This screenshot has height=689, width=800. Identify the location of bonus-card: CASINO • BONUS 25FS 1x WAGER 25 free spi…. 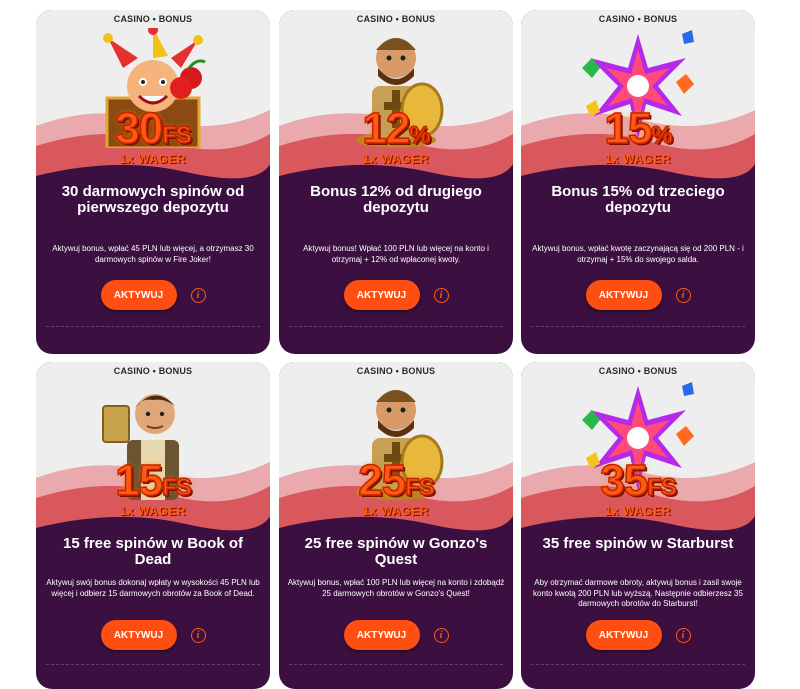
(396, 525).